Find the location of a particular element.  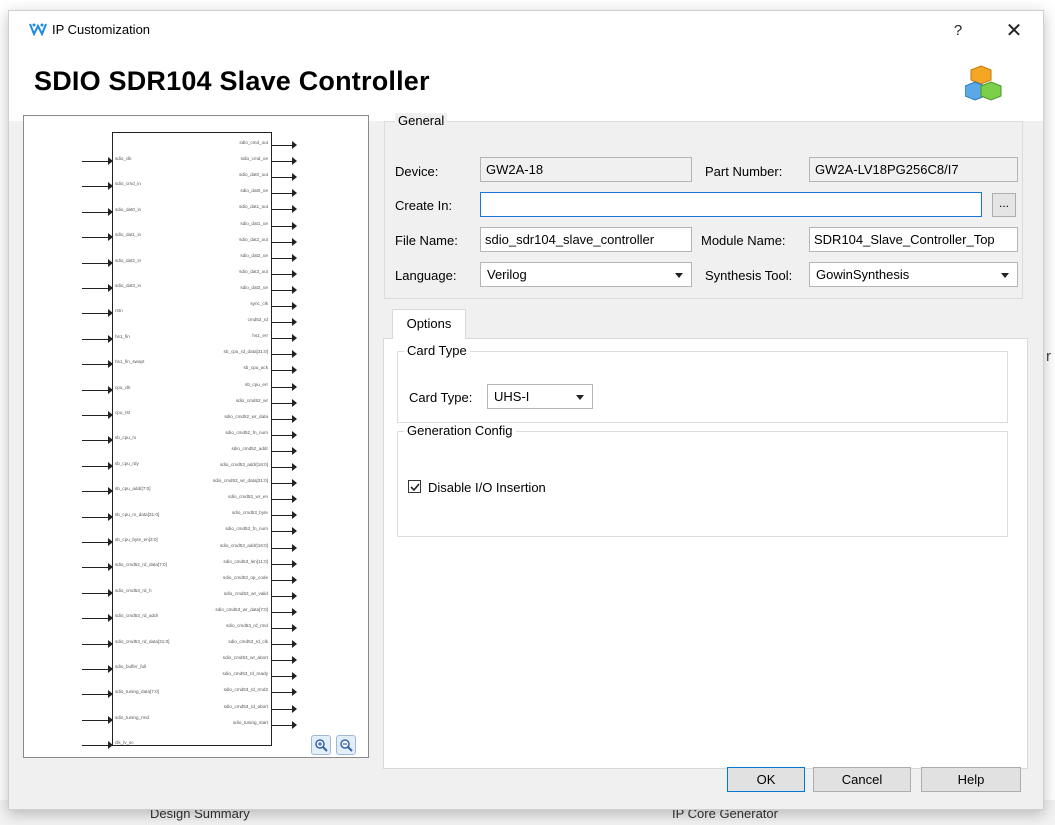

card-type-value: UHS-I is located at coordinates (512, 396).